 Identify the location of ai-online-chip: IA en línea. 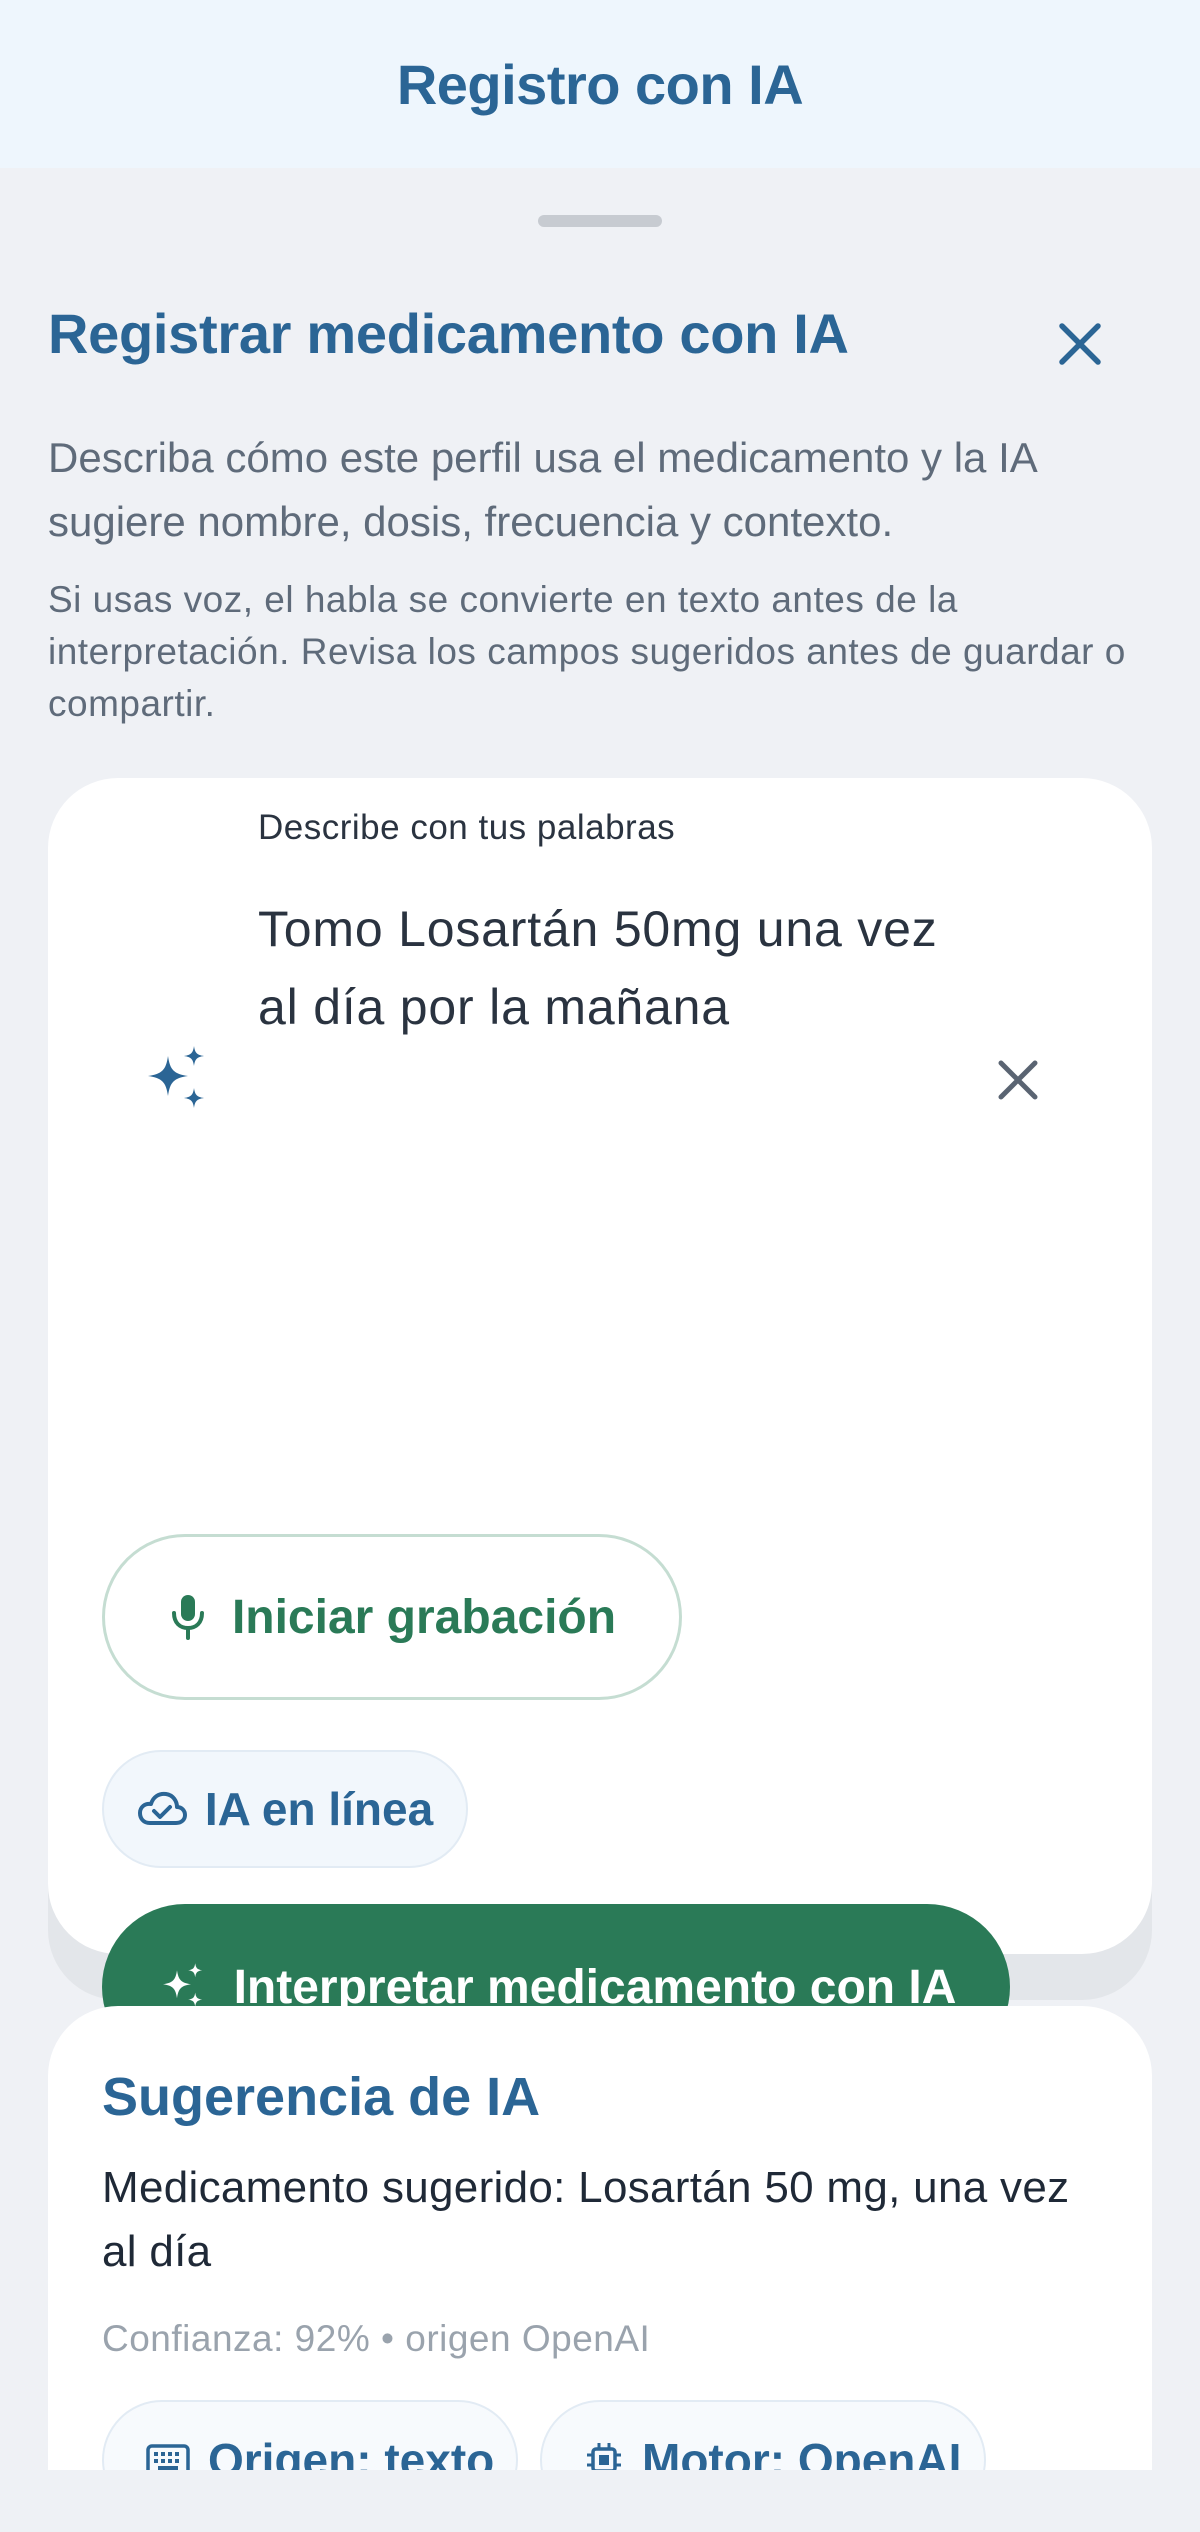
(285, 1809).